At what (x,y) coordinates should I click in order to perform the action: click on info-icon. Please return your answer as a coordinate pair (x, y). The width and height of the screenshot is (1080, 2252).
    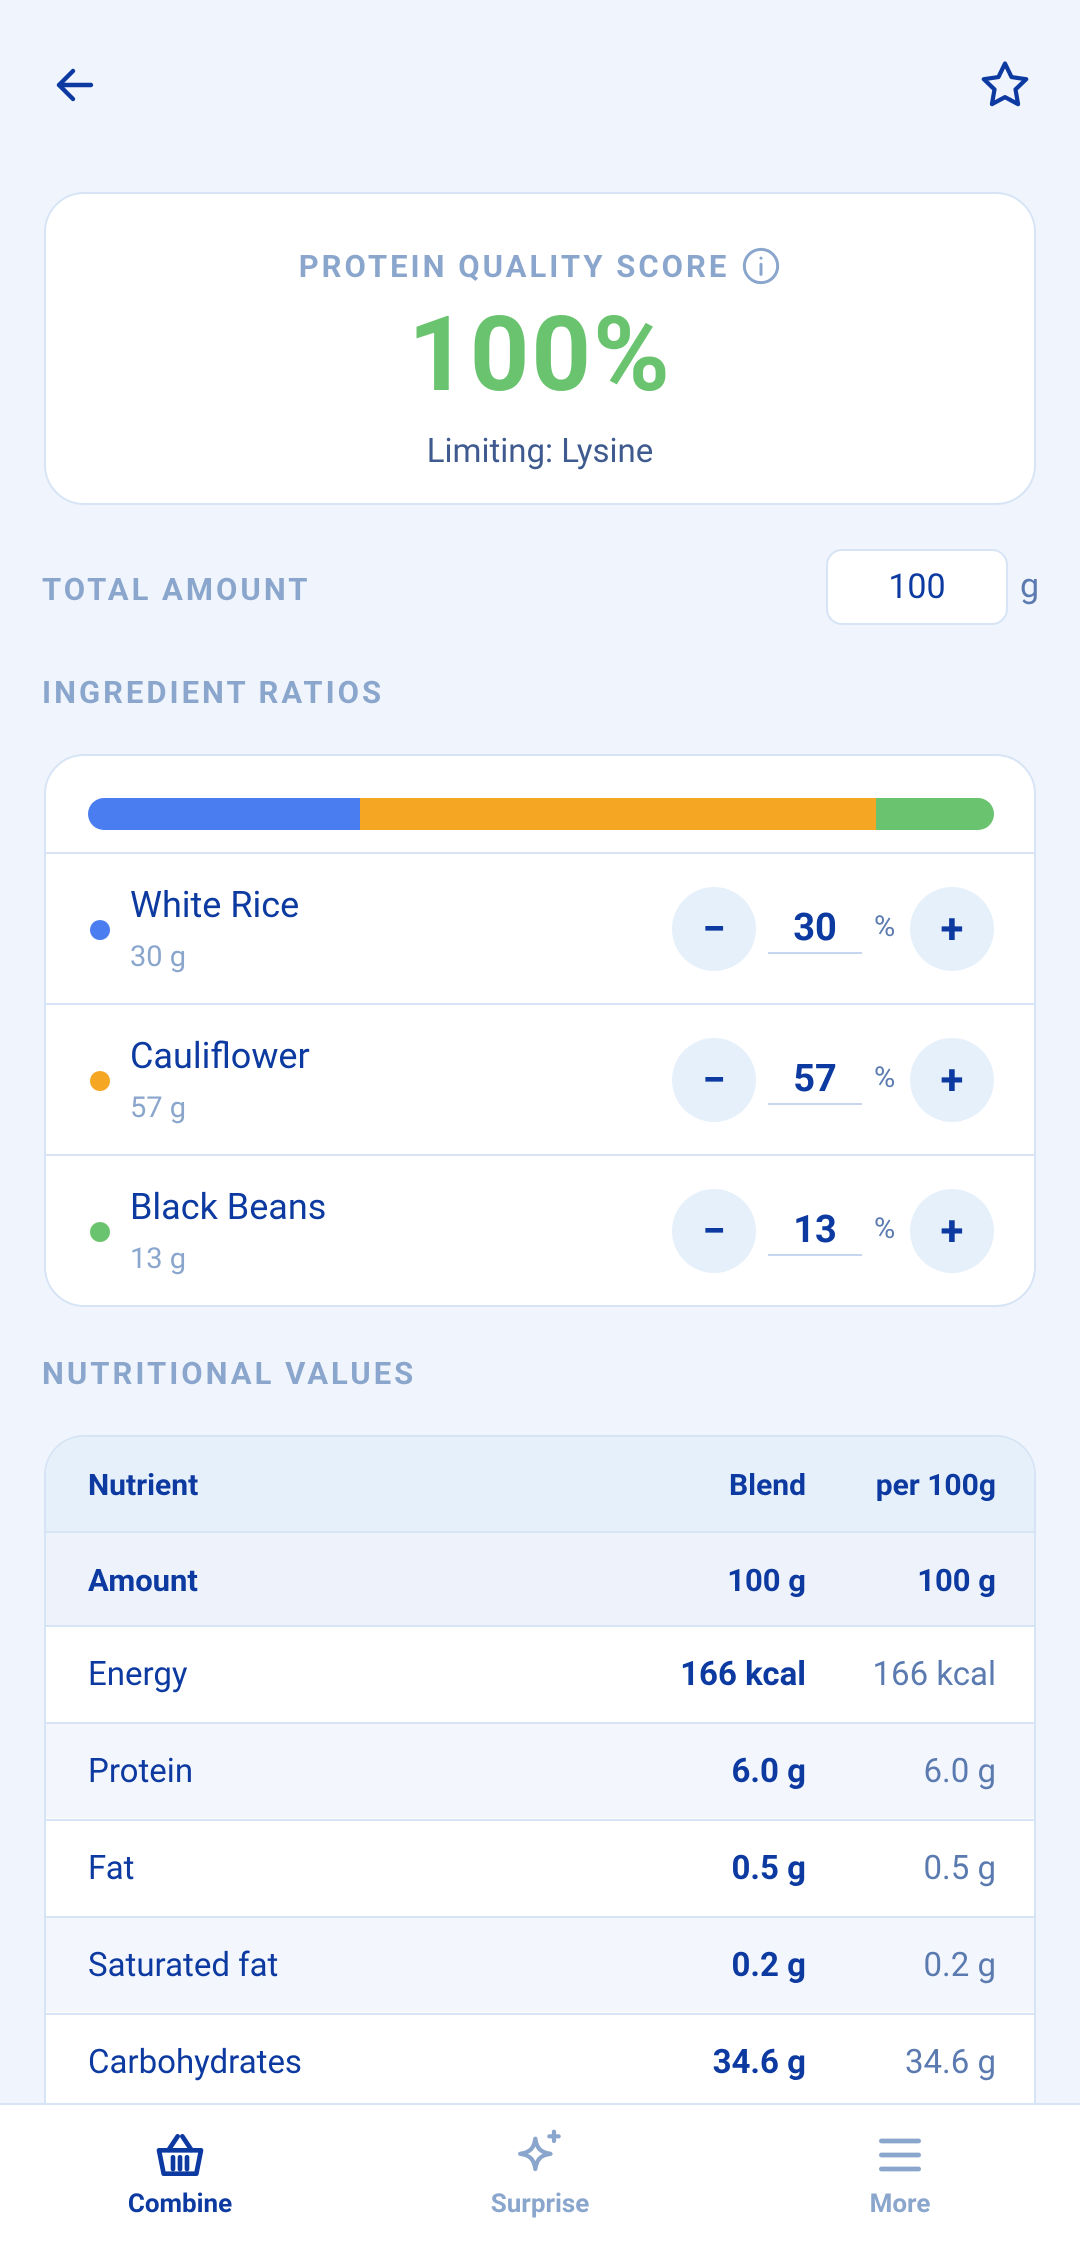
    Looking at the image, I should click on (761, 266).